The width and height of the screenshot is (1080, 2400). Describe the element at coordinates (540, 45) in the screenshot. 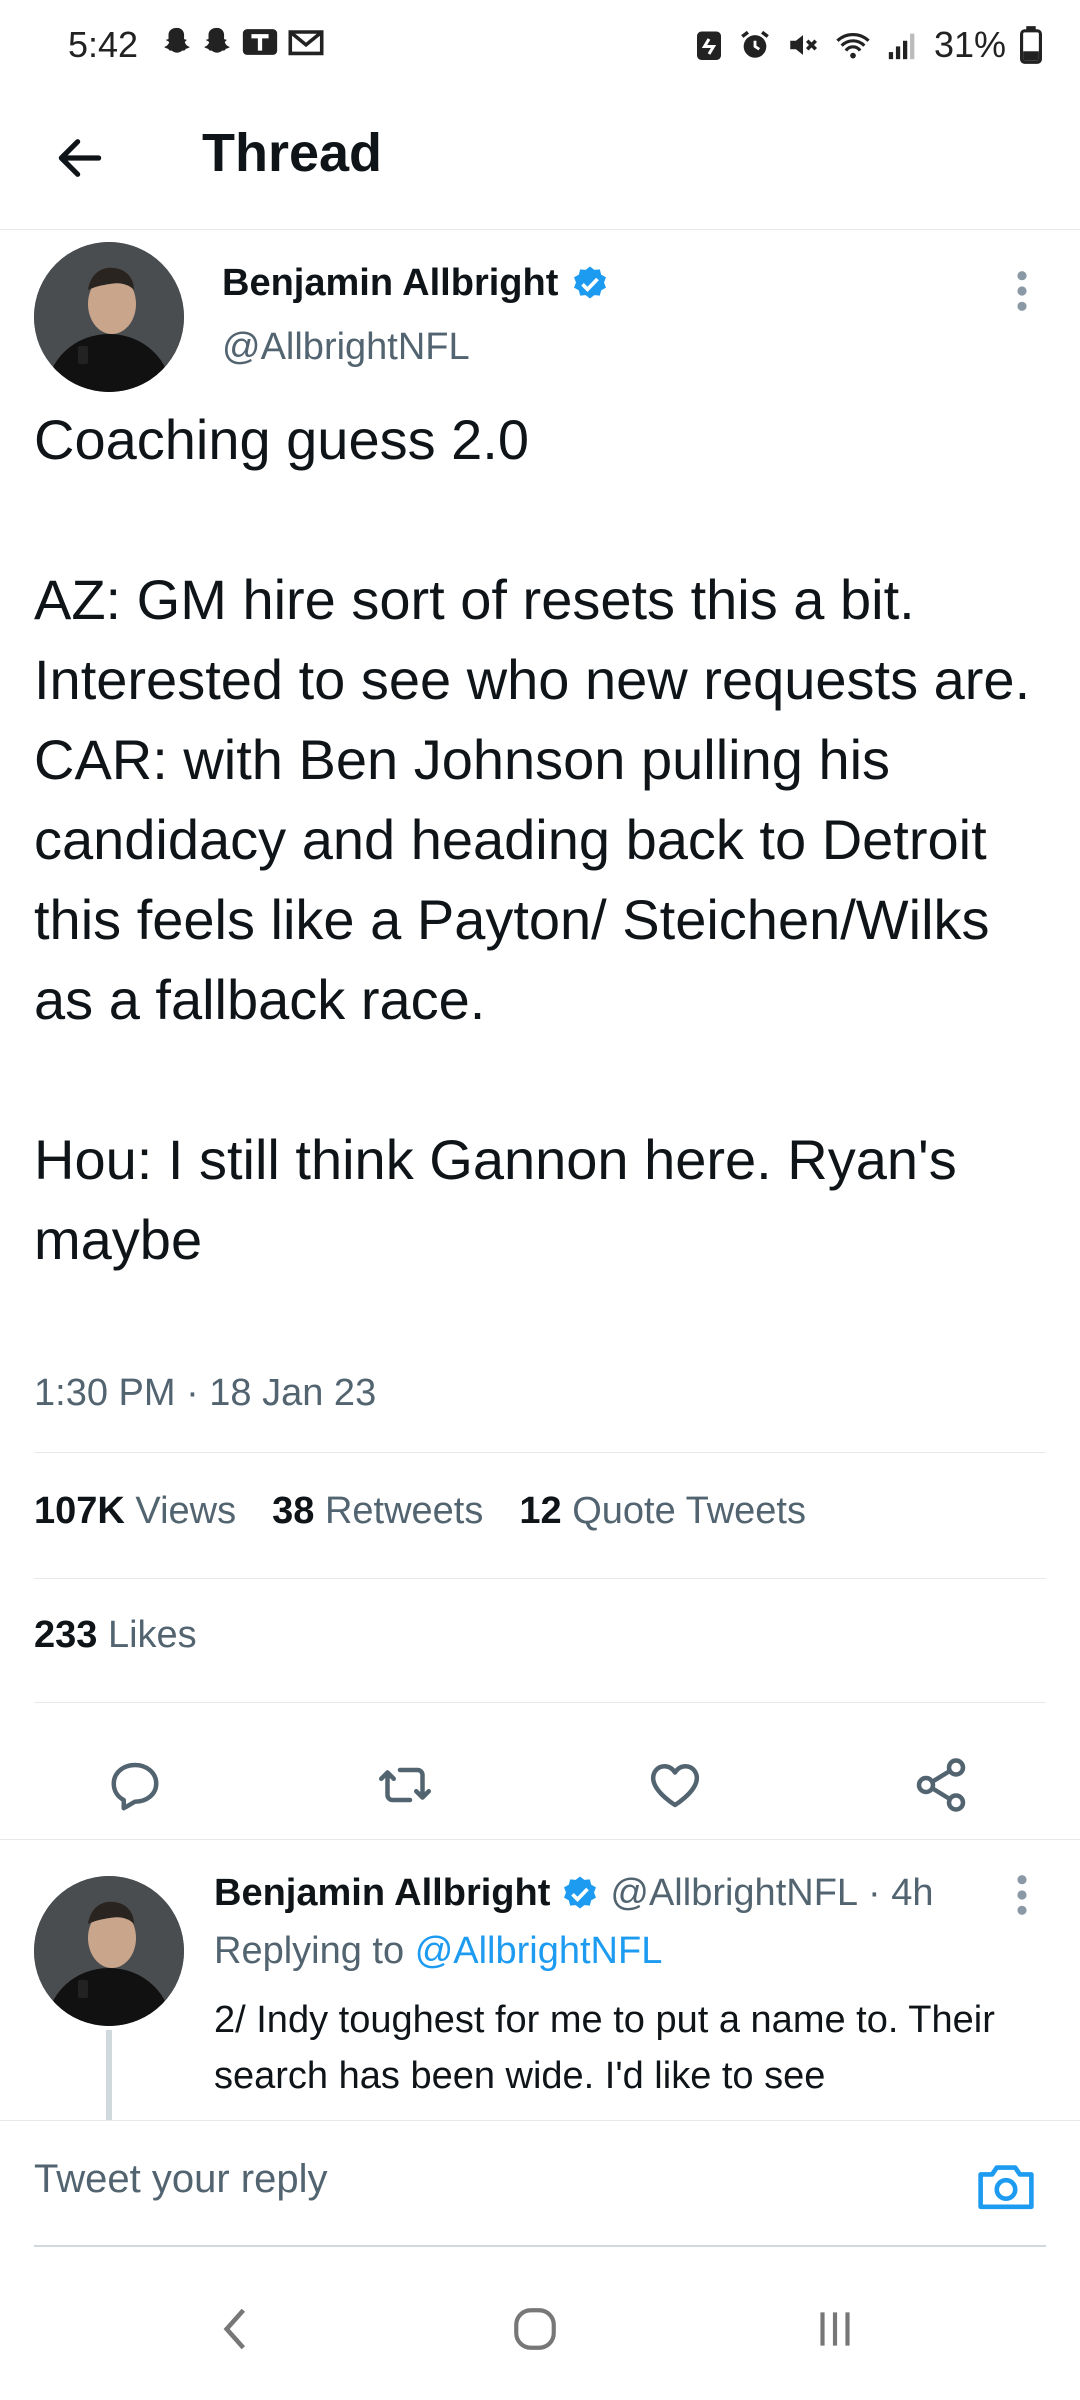

I see `status-bar: 5:42 31%` at that location.